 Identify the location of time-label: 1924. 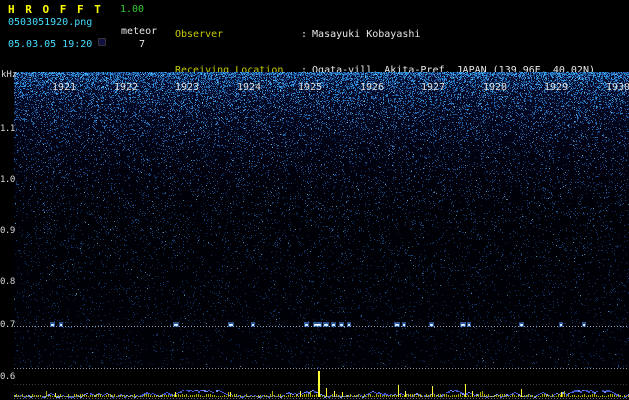
(249, 87).